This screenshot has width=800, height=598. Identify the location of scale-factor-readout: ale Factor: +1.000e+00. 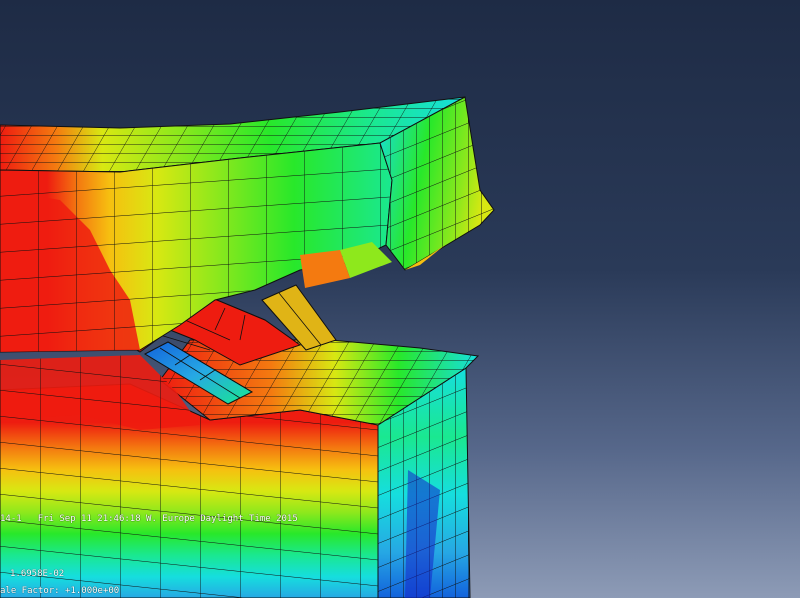
(60, 591).